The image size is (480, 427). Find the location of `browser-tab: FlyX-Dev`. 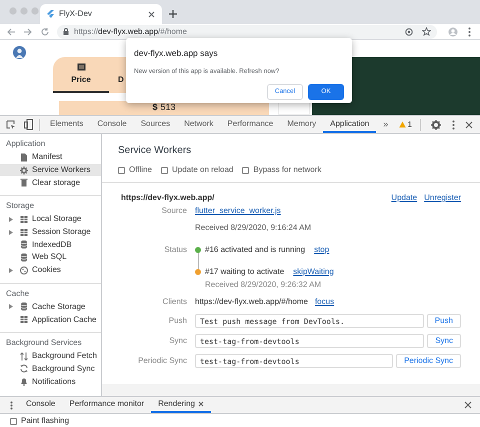

browser-tab: FlyX-Dev is located at coordinates (101, 14).